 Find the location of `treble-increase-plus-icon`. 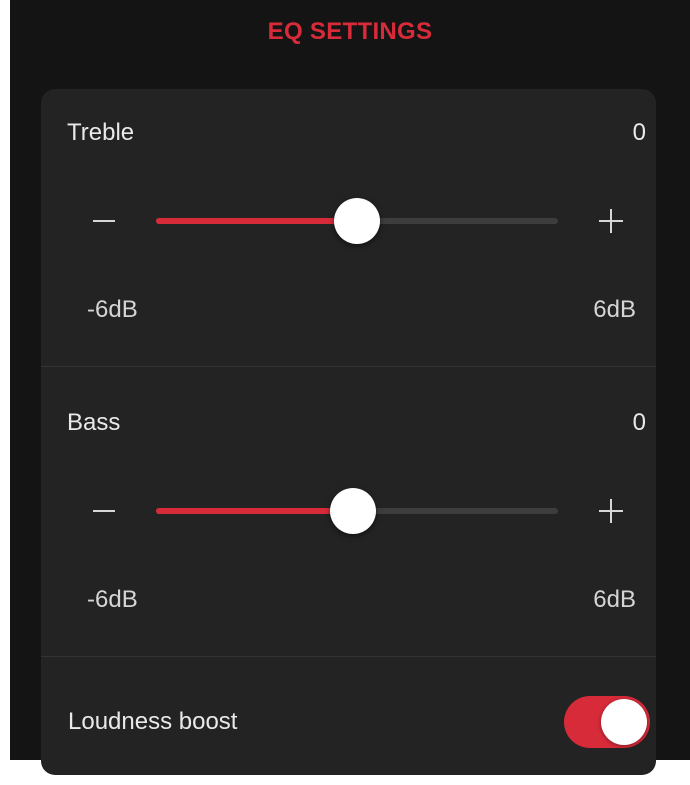

treble-increase-plus-icon is located at coordinates (611, 221).